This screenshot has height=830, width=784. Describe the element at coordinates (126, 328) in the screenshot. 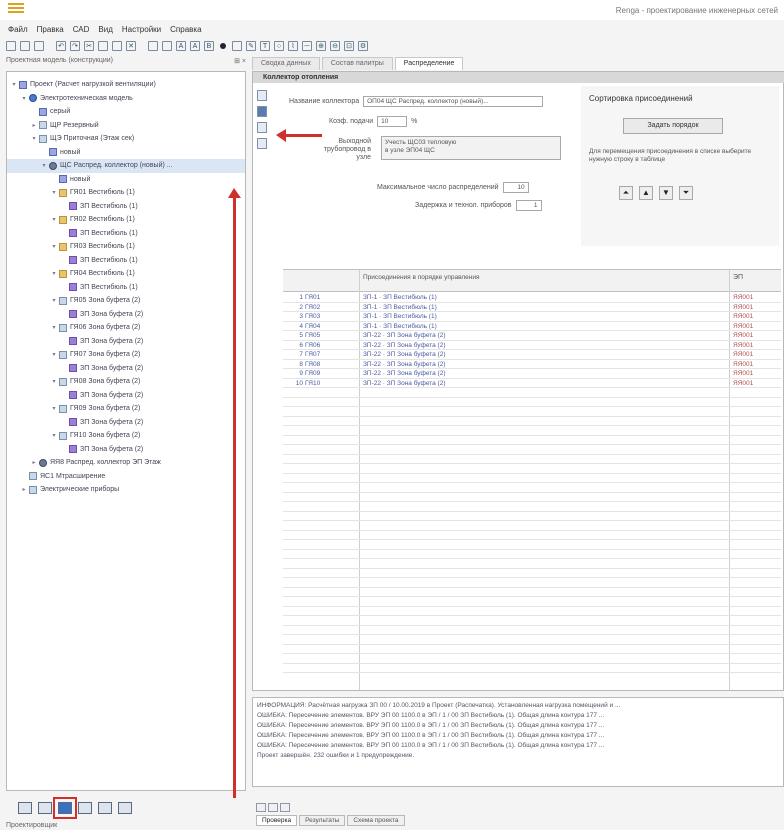

I see `tree-node: ▾ ГЯ06 Зона буфета (2)` at that location.